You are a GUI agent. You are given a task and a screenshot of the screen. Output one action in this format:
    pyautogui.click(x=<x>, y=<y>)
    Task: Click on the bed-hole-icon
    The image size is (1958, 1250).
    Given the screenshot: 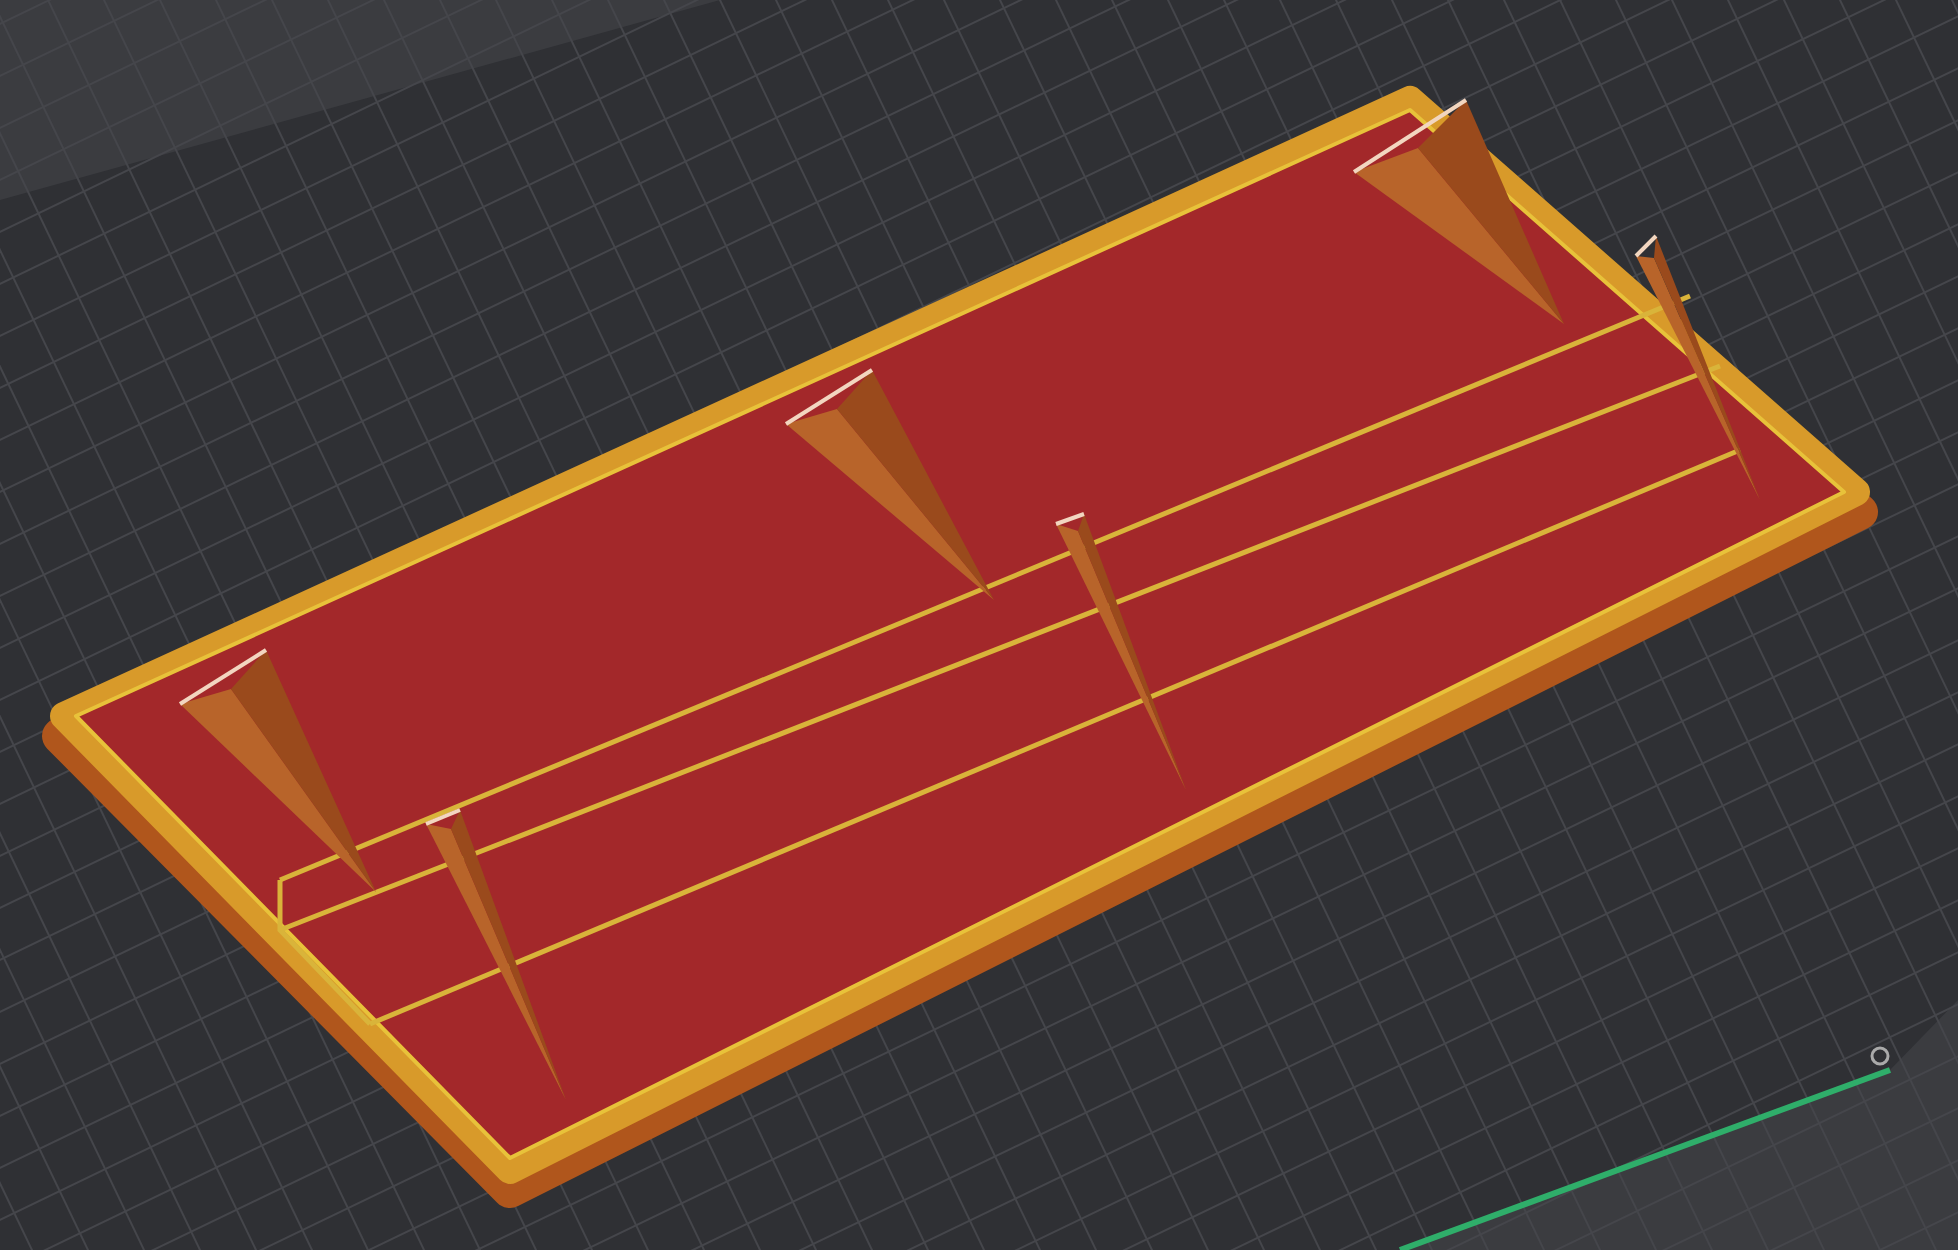 What is the action you would take?
    pyautogui.click(x=1880, y=1056)
    